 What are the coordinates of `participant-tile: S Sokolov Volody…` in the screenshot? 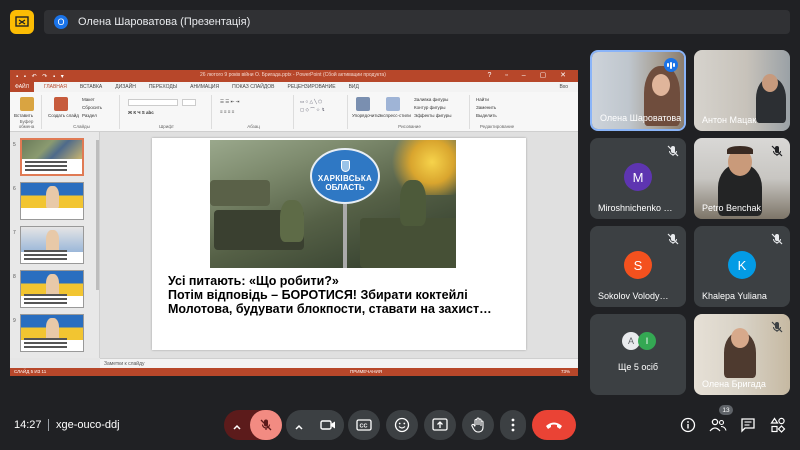 It's located at (638, 266).